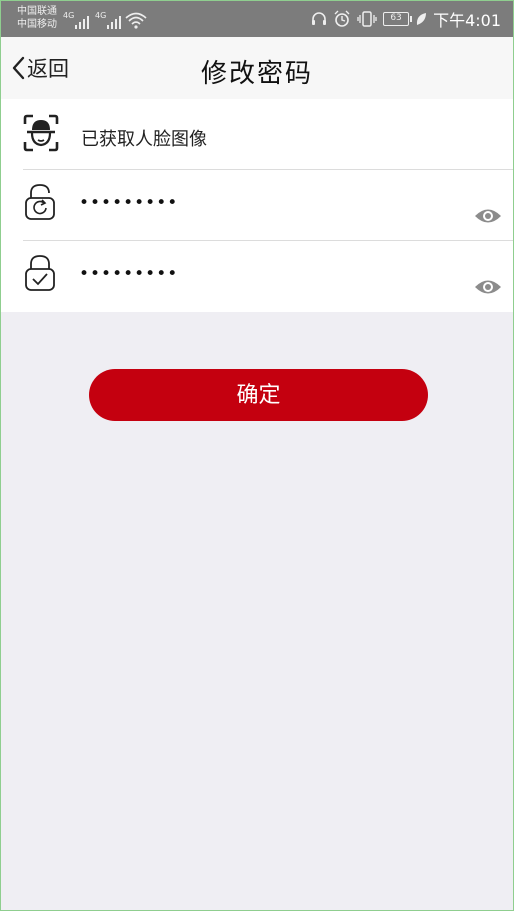 The height and width of the screenshot is (911, 514). I want to click on navigation-bar: 返回 修改密码, so click(257, 68).